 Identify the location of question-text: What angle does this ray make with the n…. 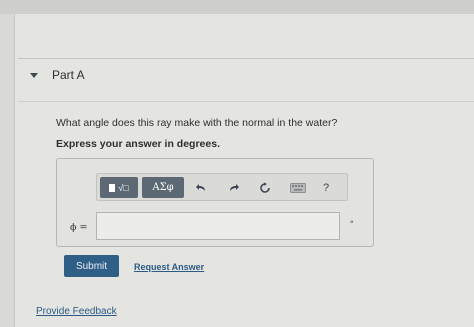
(197, 123).